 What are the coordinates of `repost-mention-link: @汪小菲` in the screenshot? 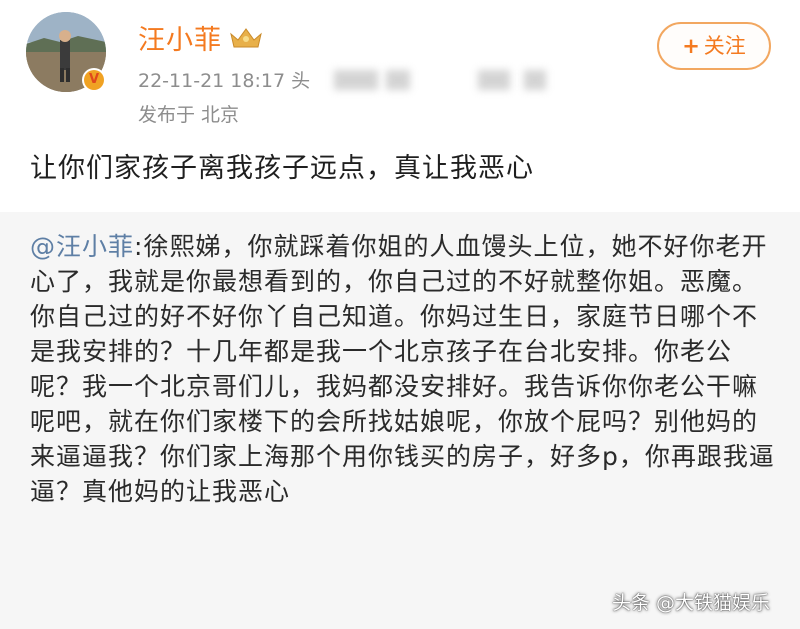 It's located at (82, 246).